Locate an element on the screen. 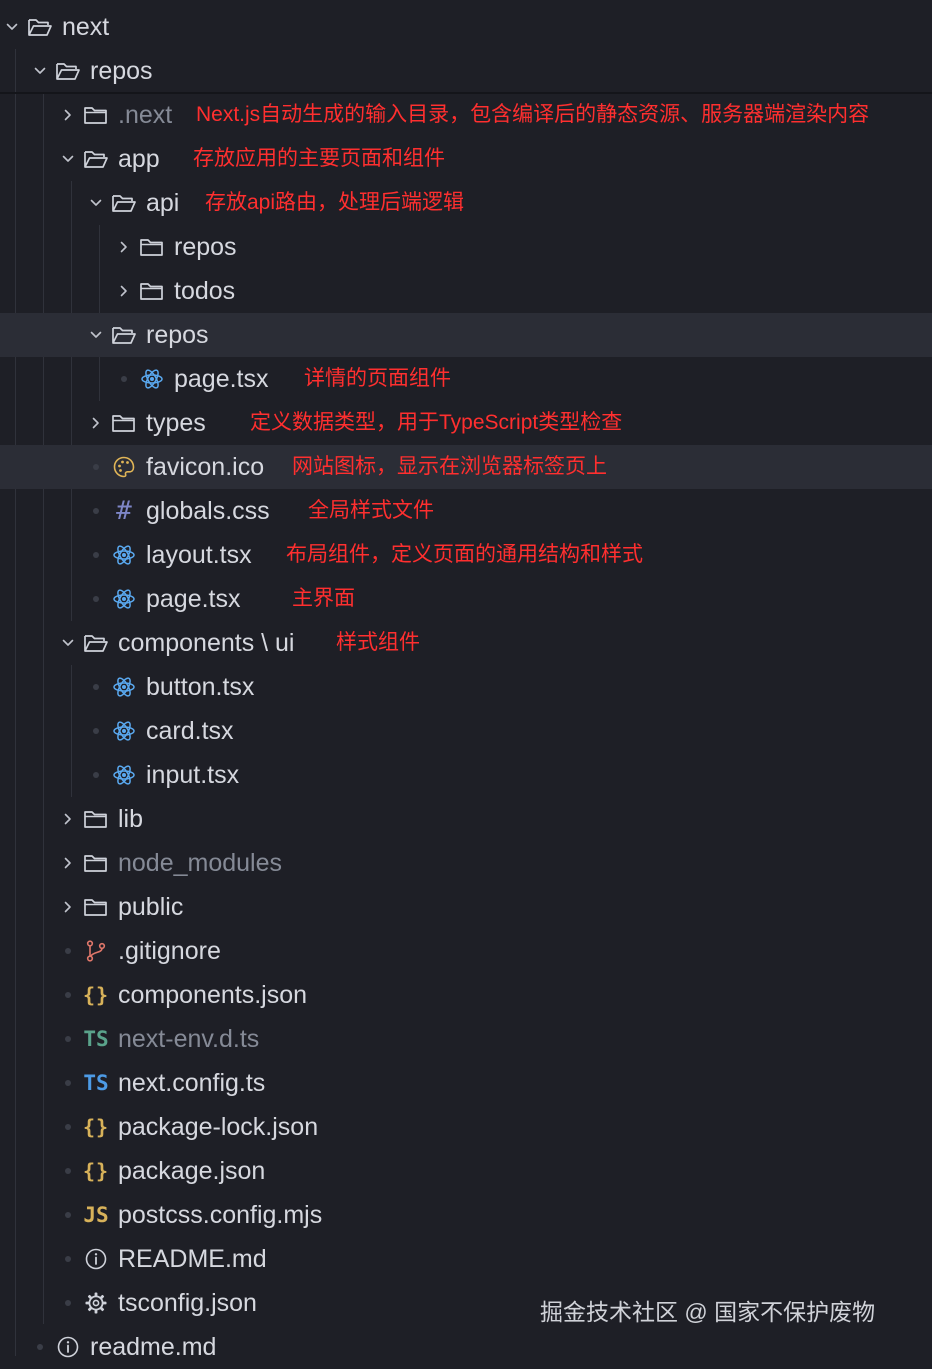  folder-row: next is located at coordinates (466, 27).